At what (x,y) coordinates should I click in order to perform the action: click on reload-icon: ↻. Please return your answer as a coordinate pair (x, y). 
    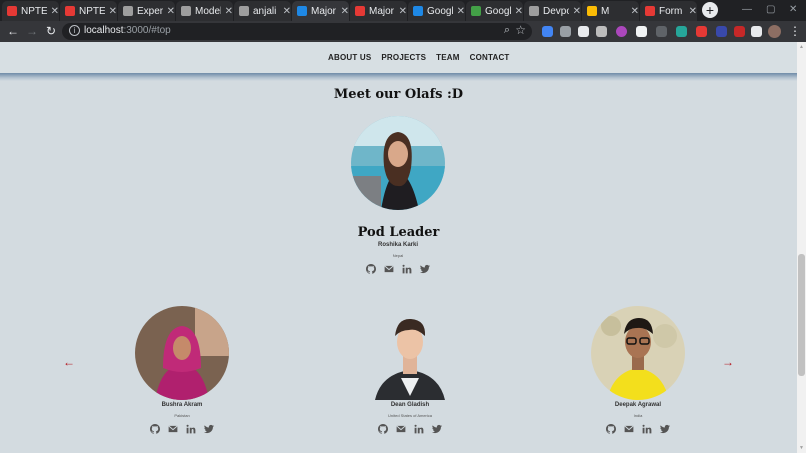
    Looking at the image, I should click on (51, 31).